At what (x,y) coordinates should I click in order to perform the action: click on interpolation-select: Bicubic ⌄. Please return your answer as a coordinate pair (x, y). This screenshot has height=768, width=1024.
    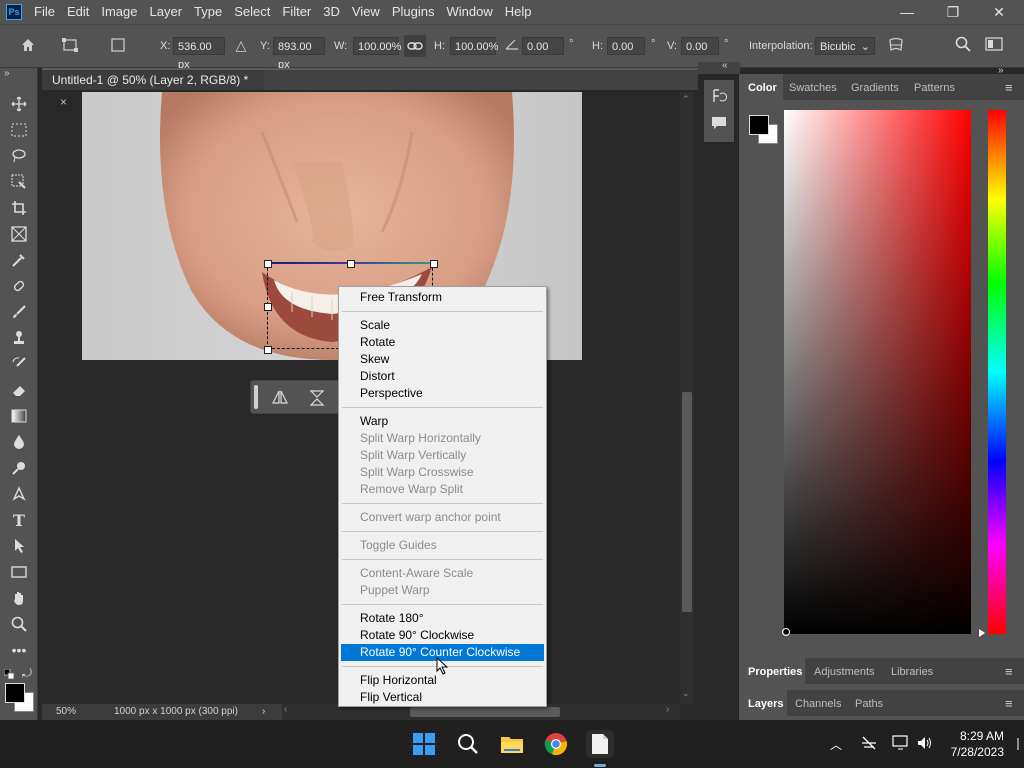
    Looking at the image, I should click on (845, 46).